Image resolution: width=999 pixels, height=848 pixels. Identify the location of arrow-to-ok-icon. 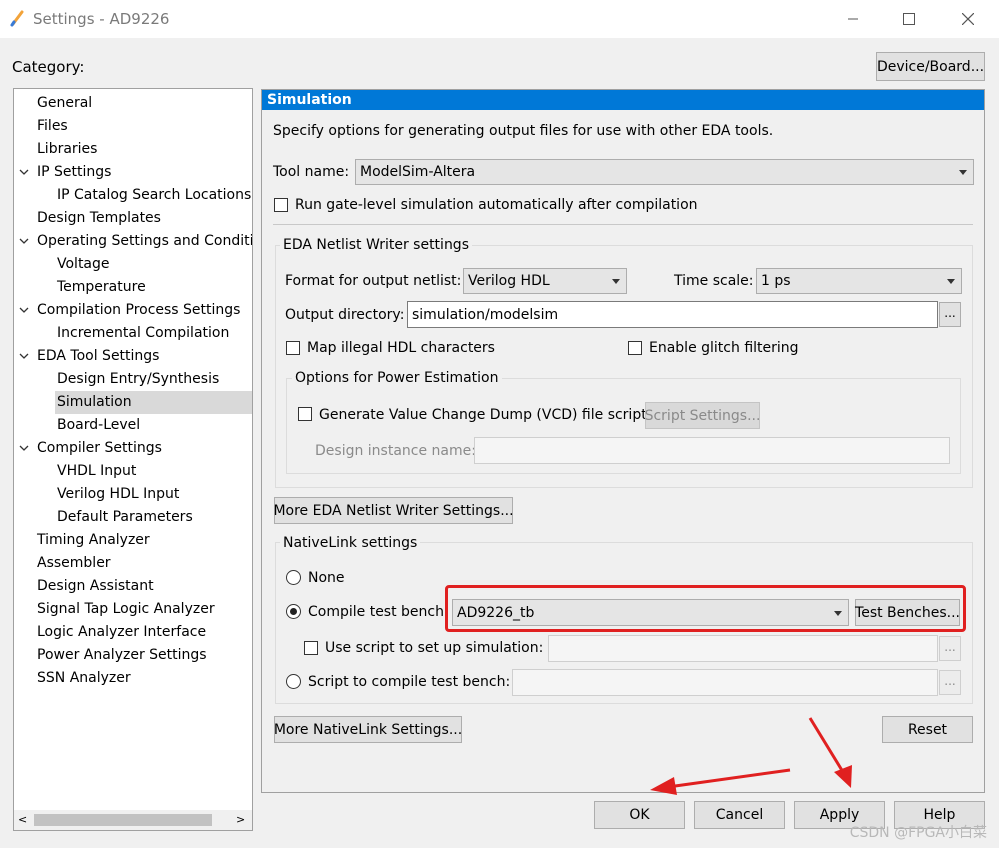
(720, 781).